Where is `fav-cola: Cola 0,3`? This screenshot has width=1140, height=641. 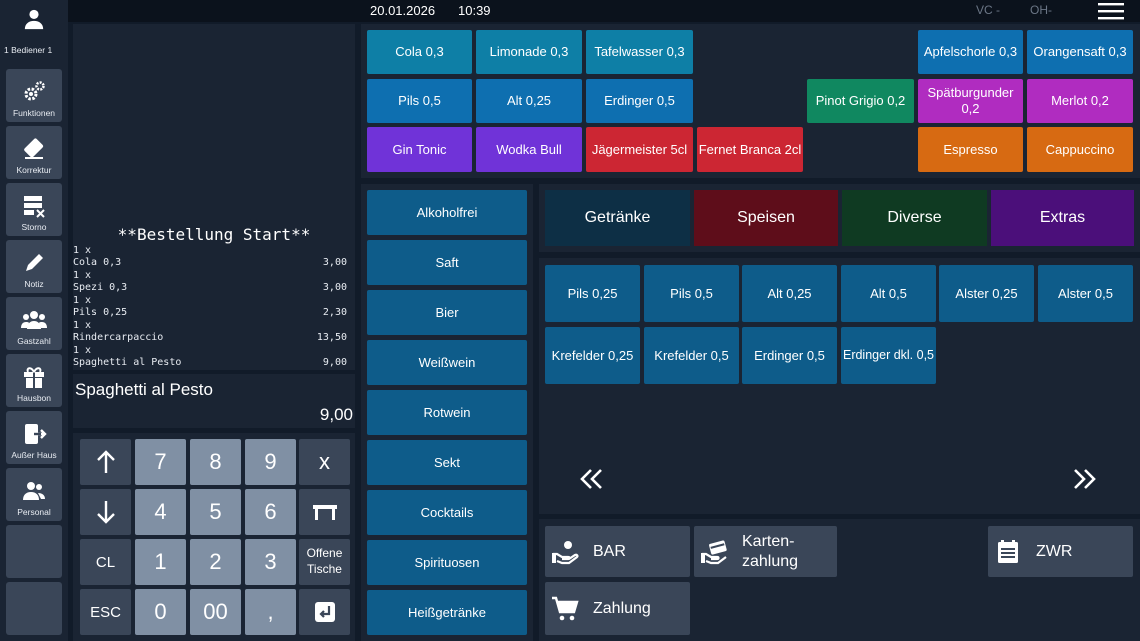 fav-cola: Cola 0,3 is located at coordinates (419, 52).